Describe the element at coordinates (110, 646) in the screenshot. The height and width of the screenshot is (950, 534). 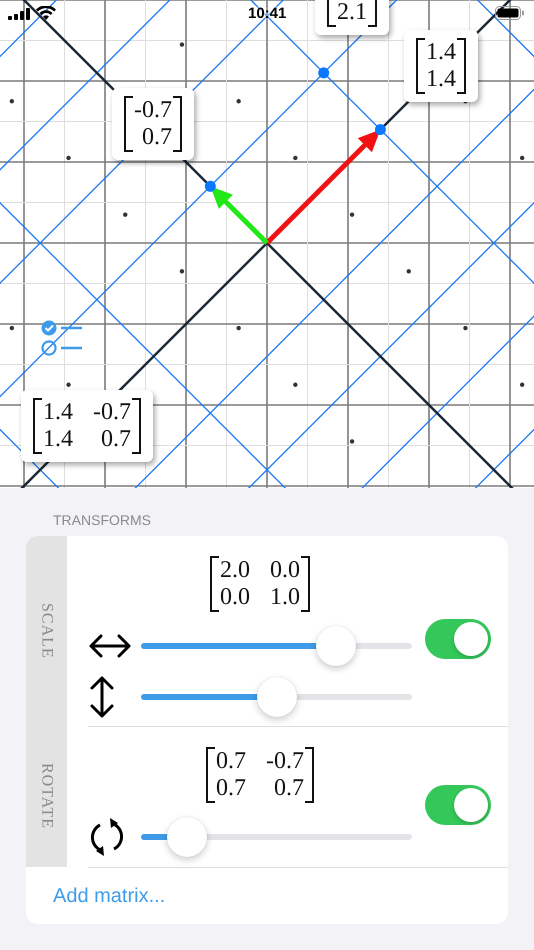
I see `horizontal-arrows-icon` at that location.